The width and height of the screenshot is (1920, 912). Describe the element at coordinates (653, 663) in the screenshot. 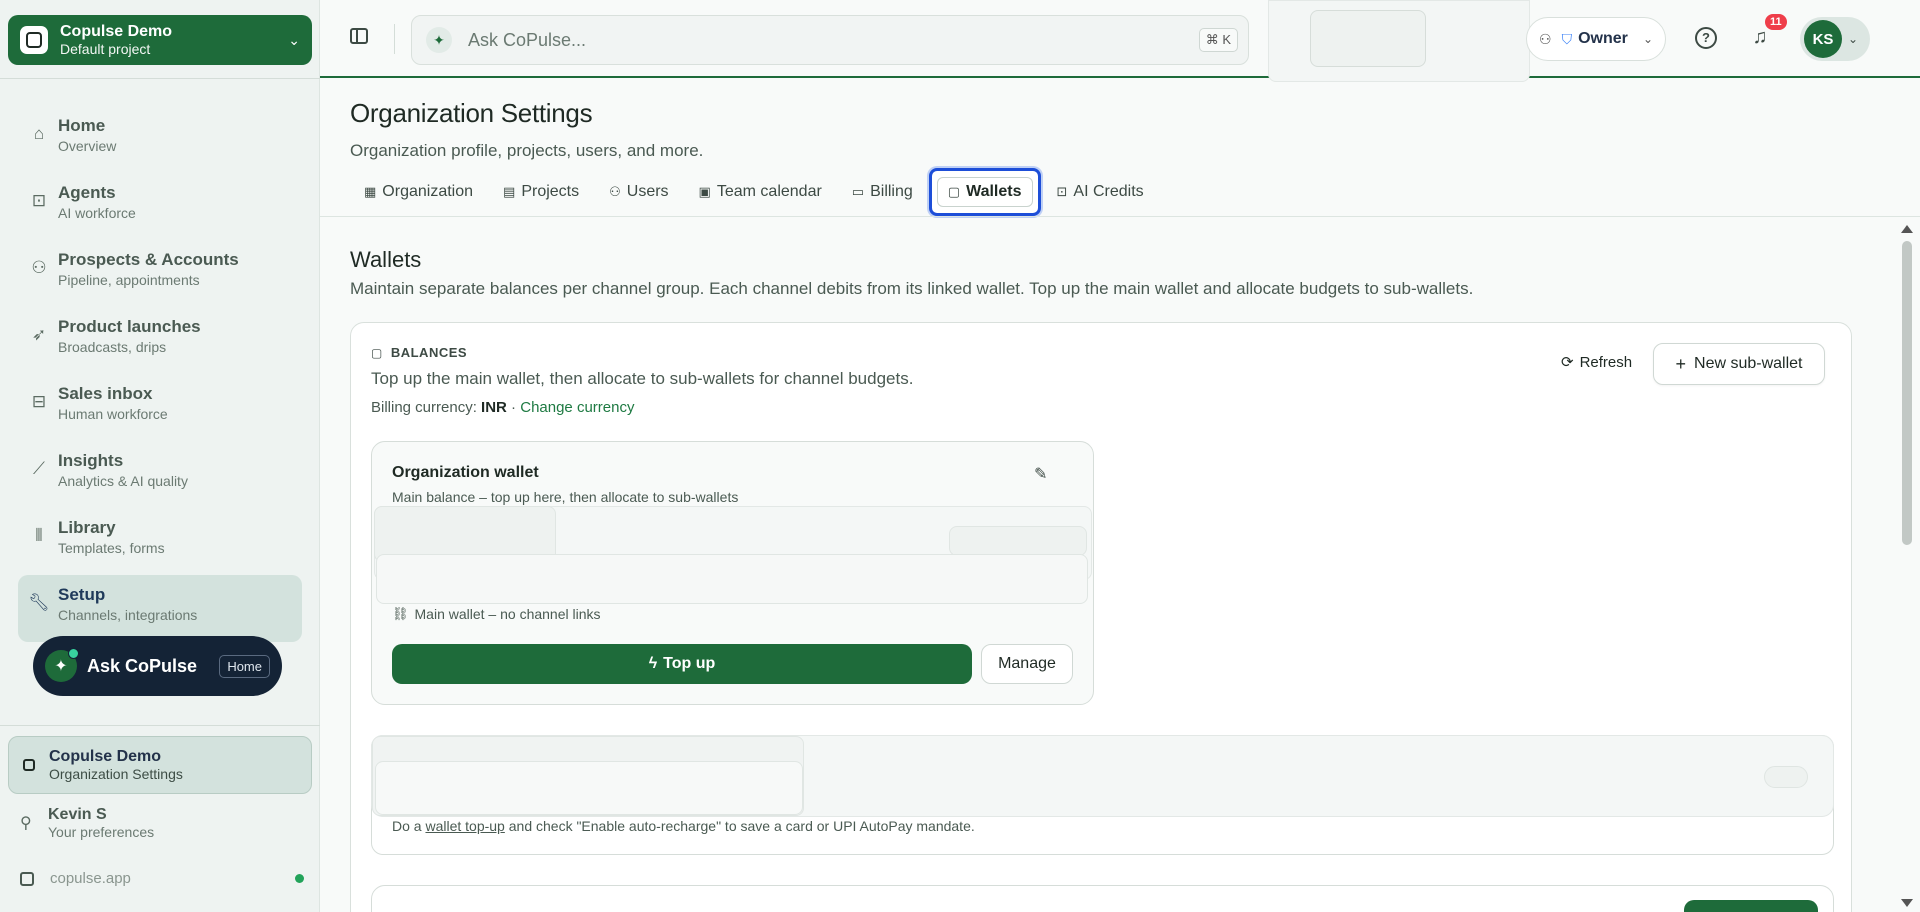

I see `lightning-icon: ϟ` at that location.